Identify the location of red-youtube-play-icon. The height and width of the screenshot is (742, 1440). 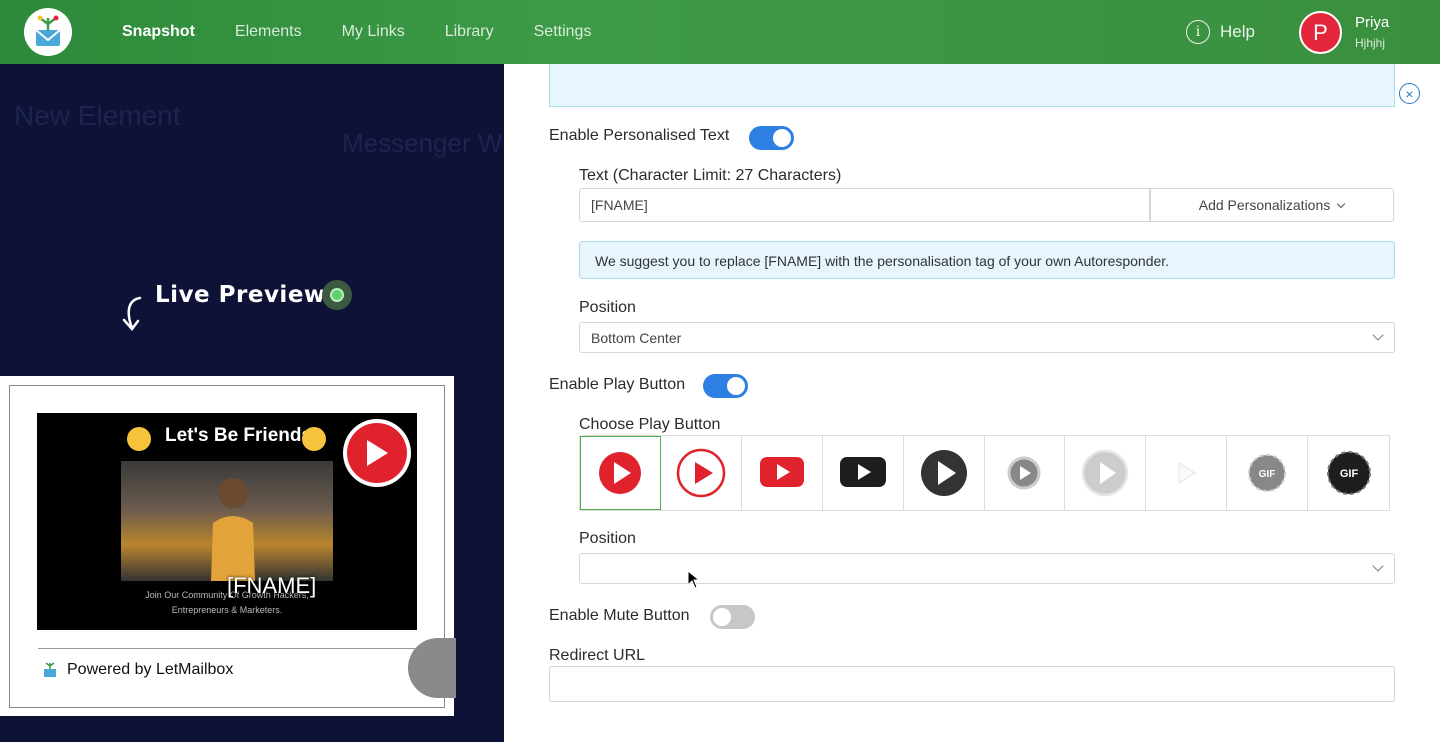
(781, 472).